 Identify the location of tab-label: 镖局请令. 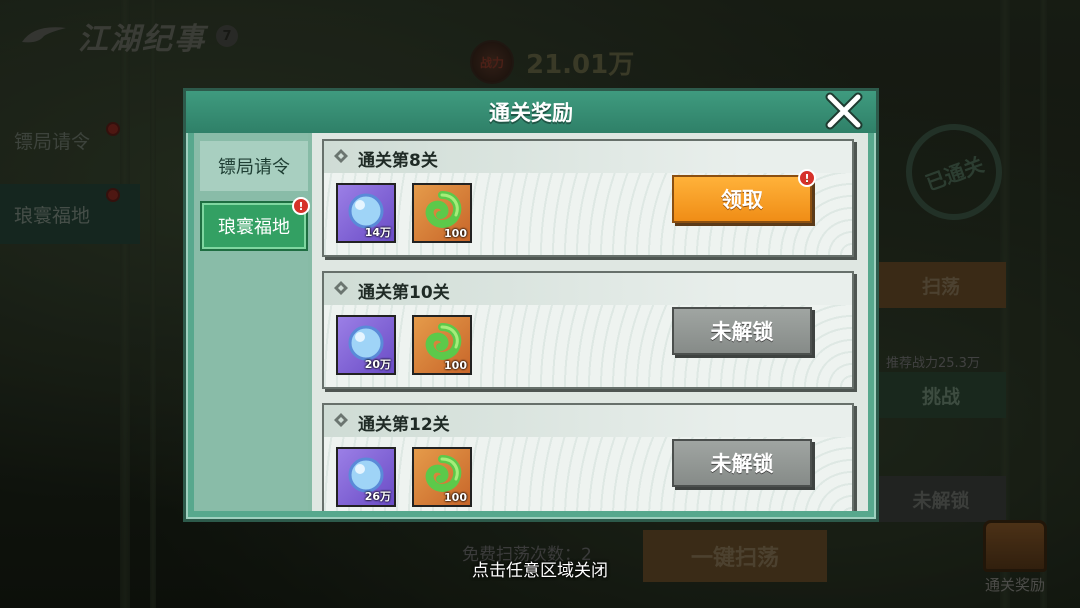
(254, 167).